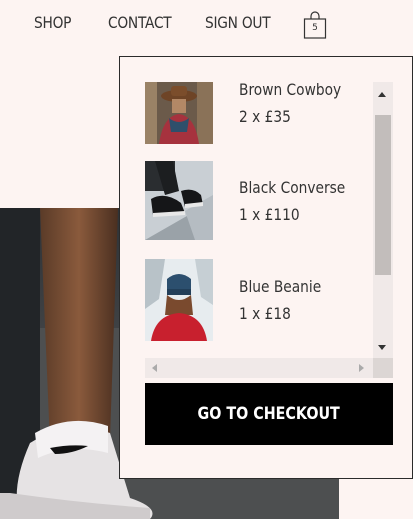 This screenshot has width=413, height=519. I want to click on shopping-bag-button: 5, so click(315, 25).